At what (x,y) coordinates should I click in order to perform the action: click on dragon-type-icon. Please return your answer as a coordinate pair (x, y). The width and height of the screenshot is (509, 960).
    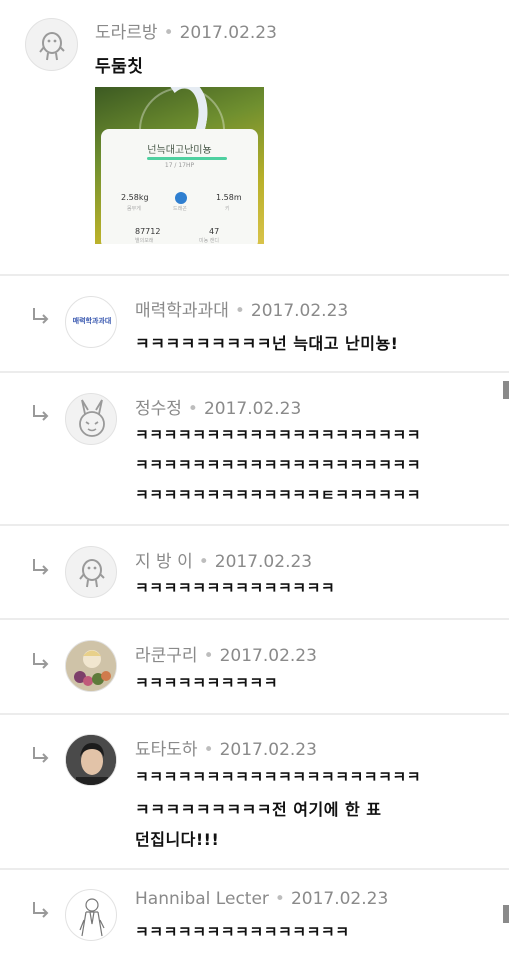
    Looking at the image, I should click on (181, 198).